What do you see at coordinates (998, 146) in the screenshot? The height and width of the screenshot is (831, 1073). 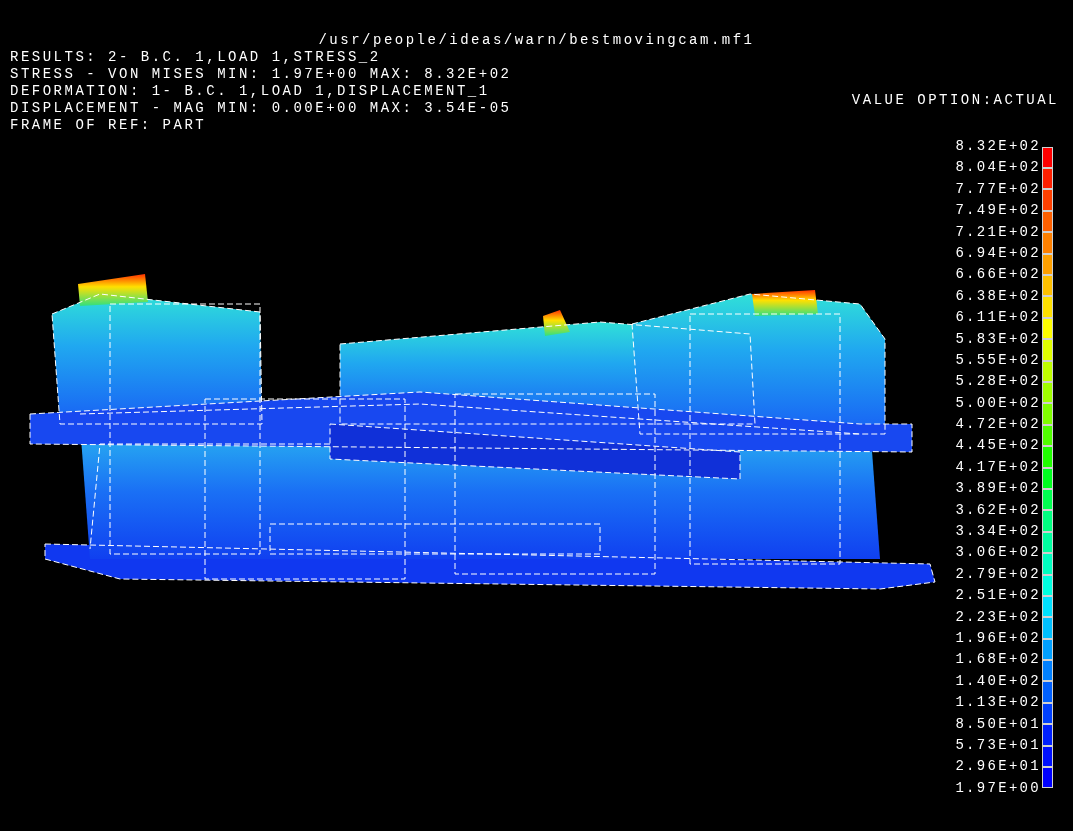 I see `legend-value: 8.32E+02` at bounding box center [998, 146].